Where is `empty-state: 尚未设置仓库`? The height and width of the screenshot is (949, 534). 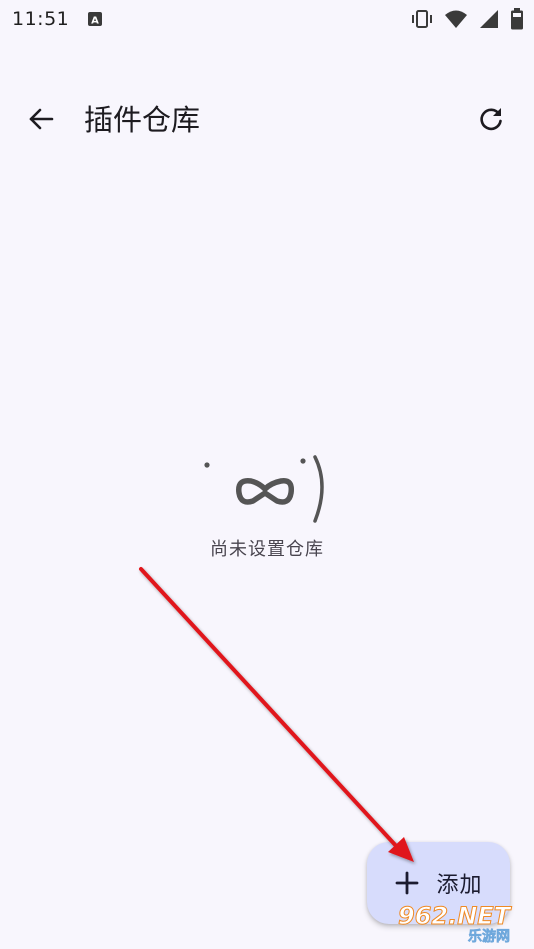
empty-state: 尚未设置仓库 is located at coordinates (267, 503).